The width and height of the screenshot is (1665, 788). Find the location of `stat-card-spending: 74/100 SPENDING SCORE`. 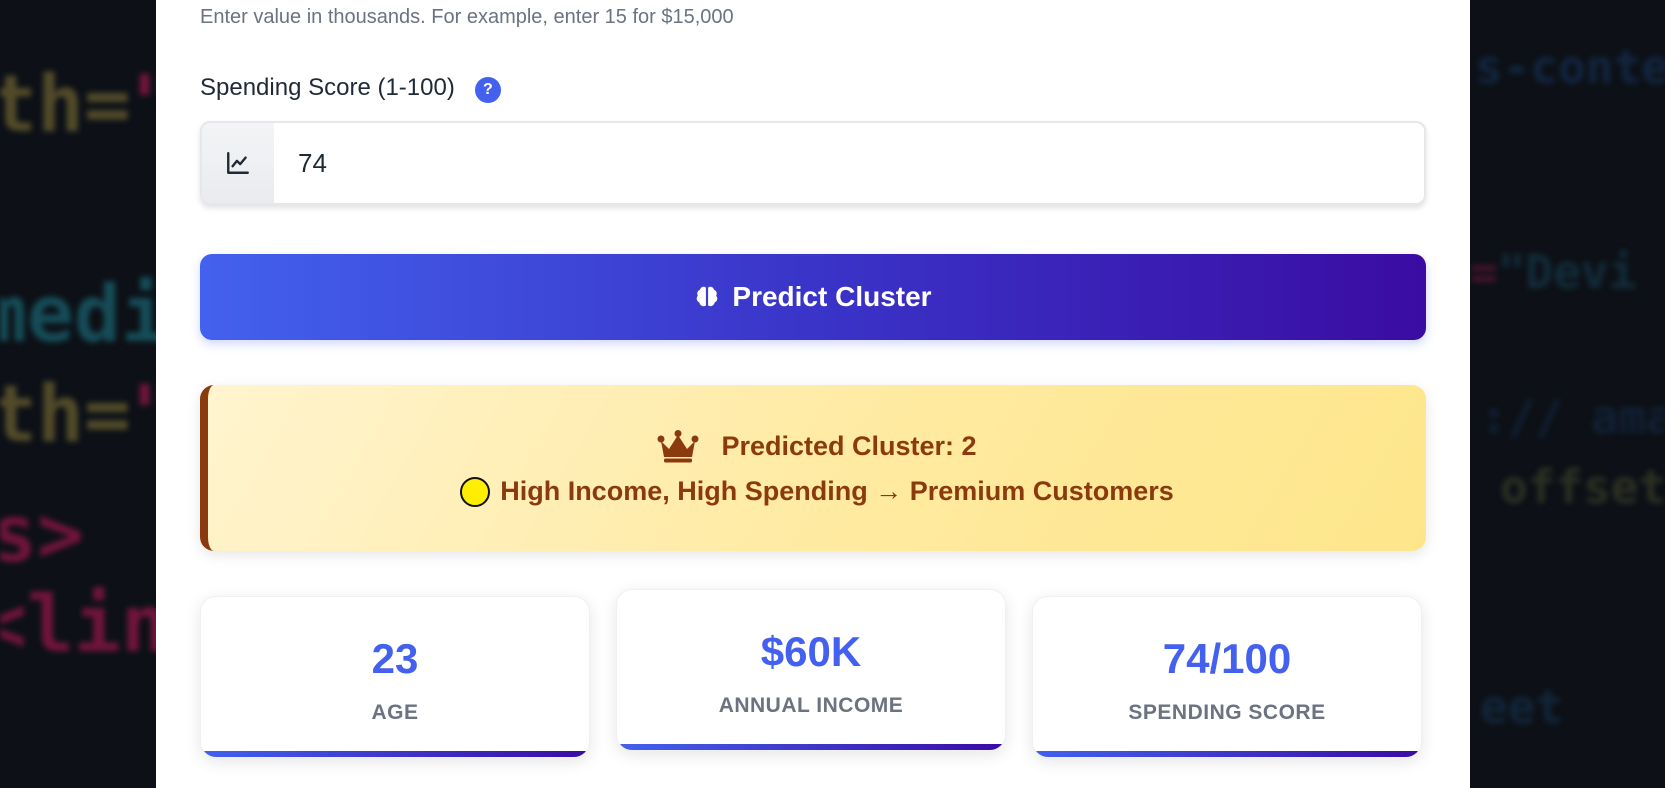

stat-card-spending: 74/100 SPENDING SCORE is located at coordinates (1227, 677).